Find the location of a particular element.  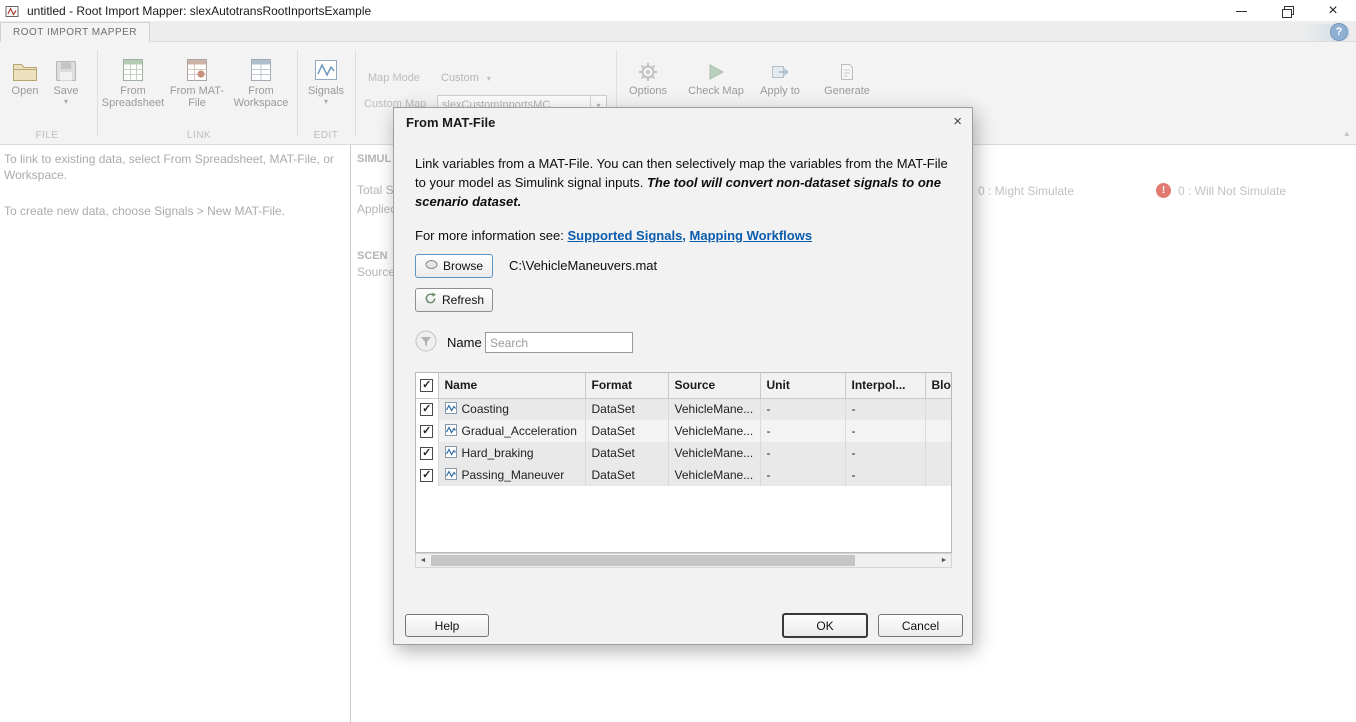

scenario-section-label: SCEN is located at coordinates (372, 256).